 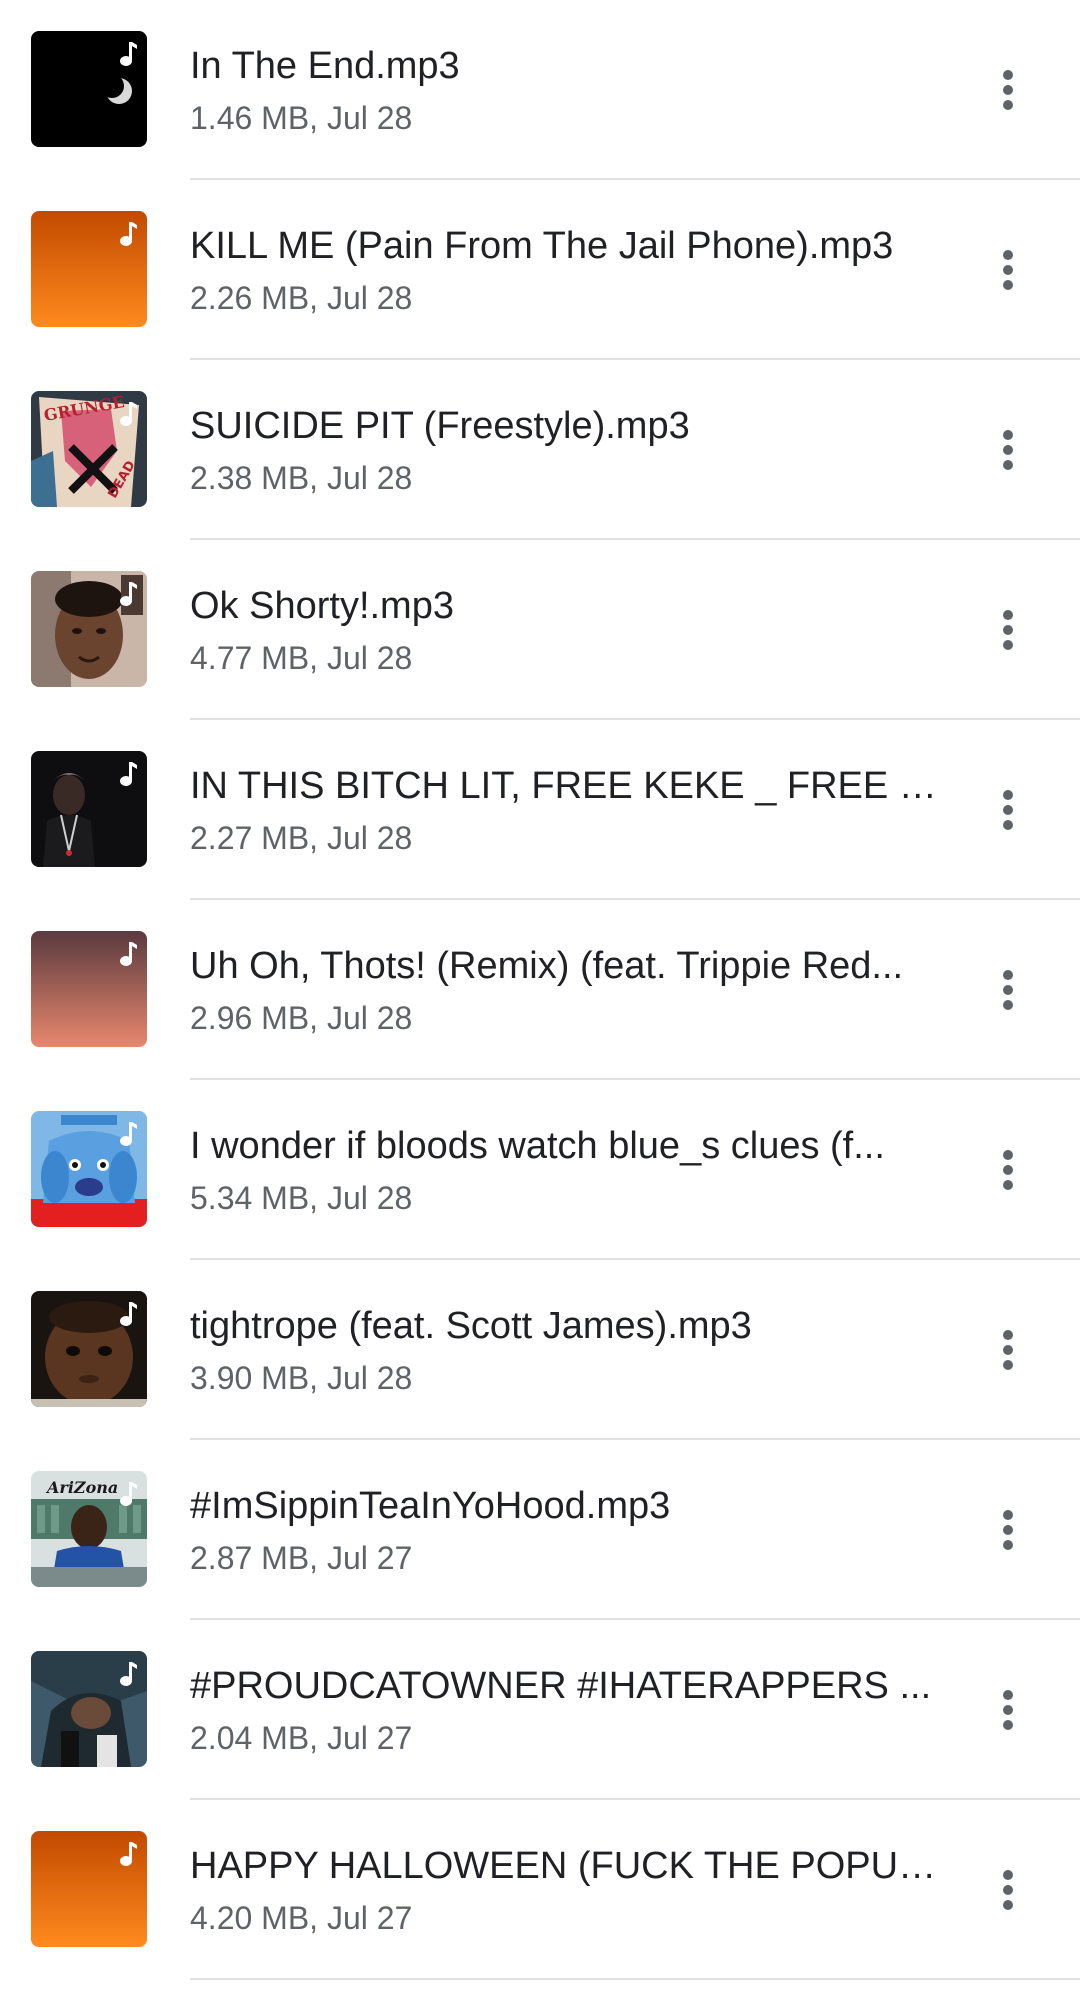 I want to click on file-name: KILL ME (Pain From The Jail Phone).mp3, so click(x=542, y=246).